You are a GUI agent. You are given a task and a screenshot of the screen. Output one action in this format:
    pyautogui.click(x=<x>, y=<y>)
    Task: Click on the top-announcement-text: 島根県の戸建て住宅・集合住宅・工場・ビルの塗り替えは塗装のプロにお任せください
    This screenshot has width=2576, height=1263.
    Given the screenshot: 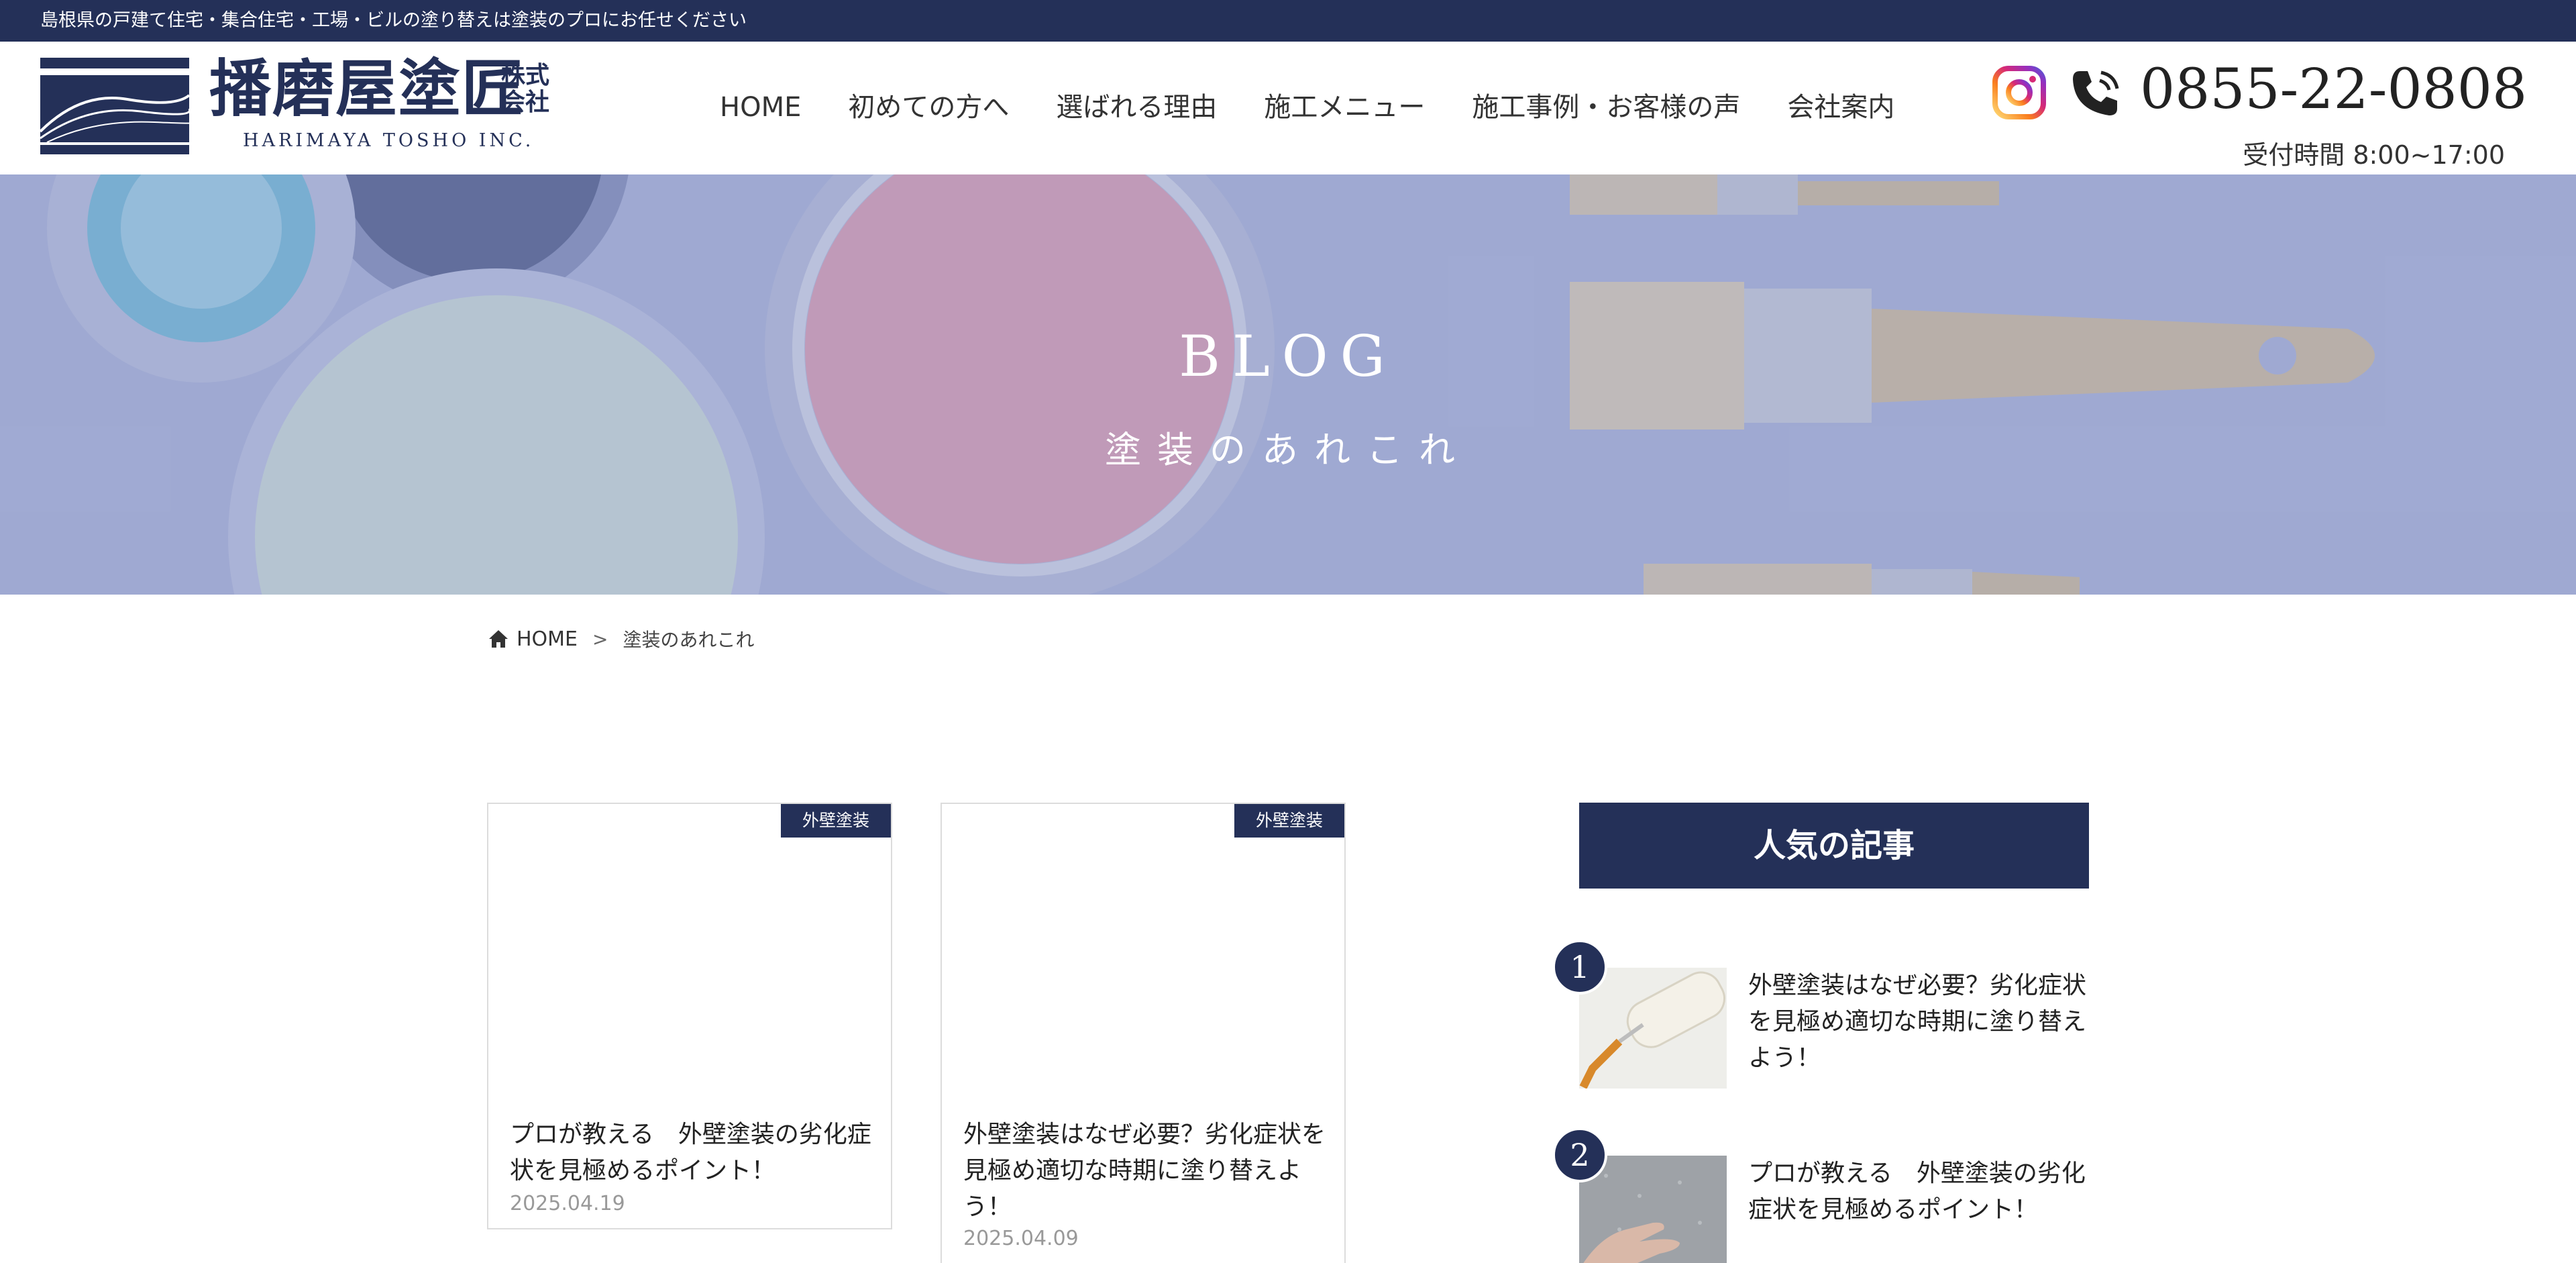 What is the action you would take?
    pyautogui.click(x=393, y=20)
    